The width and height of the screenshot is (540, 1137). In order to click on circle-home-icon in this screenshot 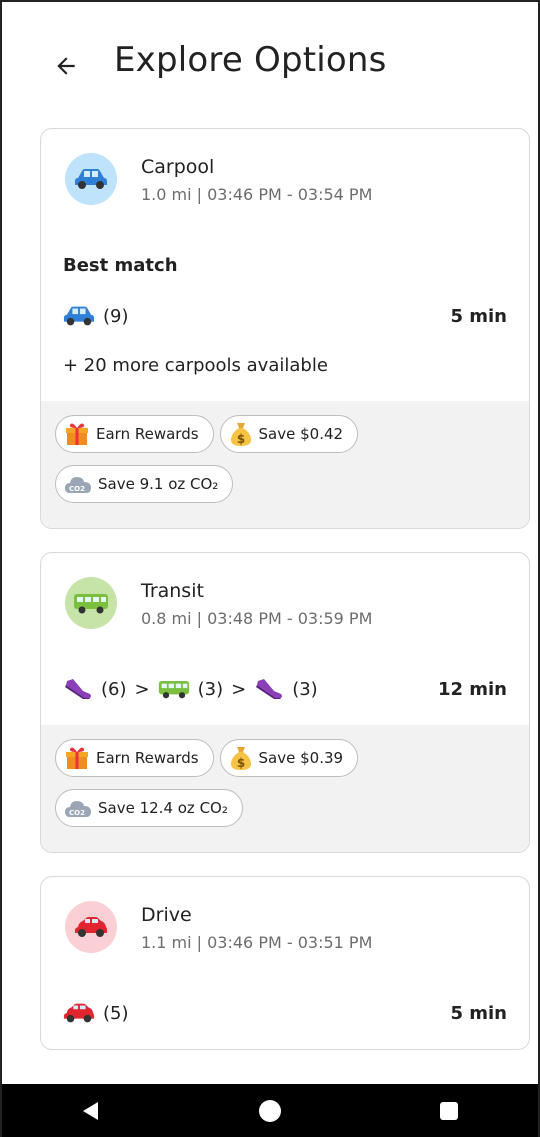, I will do `click(269, 1110)`.